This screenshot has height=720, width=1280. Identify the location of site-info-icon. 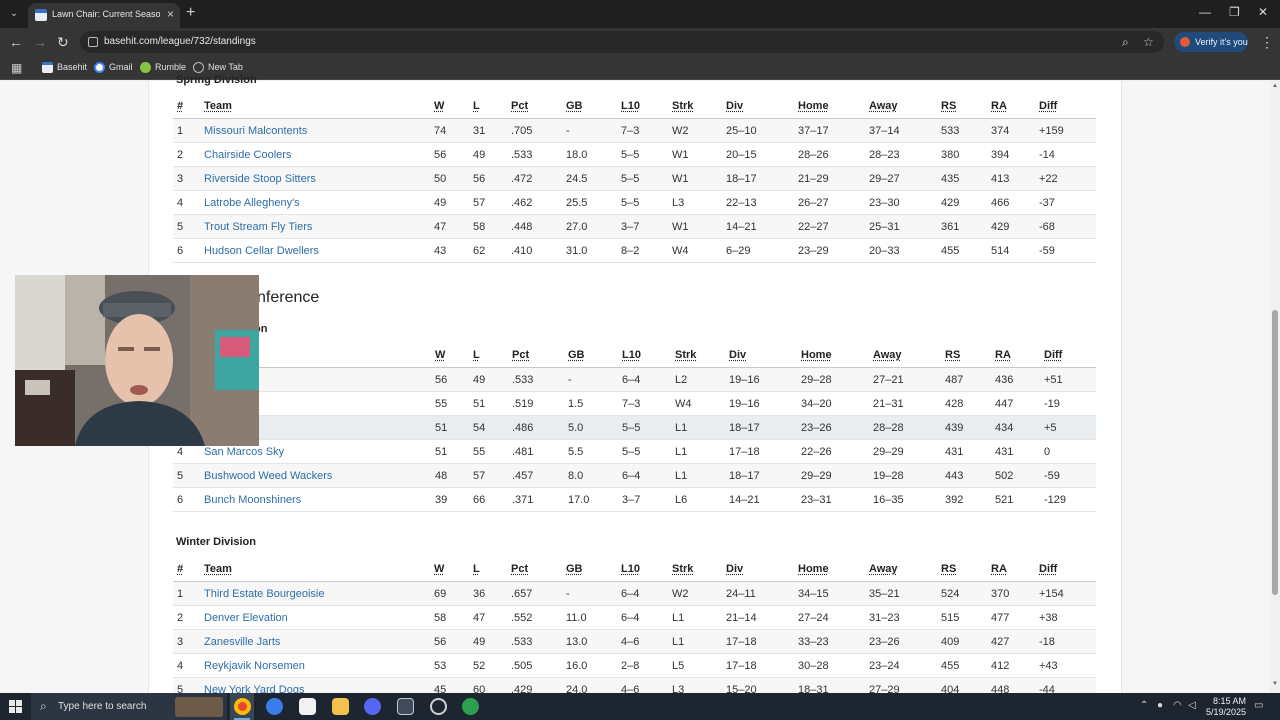
(93, 42).